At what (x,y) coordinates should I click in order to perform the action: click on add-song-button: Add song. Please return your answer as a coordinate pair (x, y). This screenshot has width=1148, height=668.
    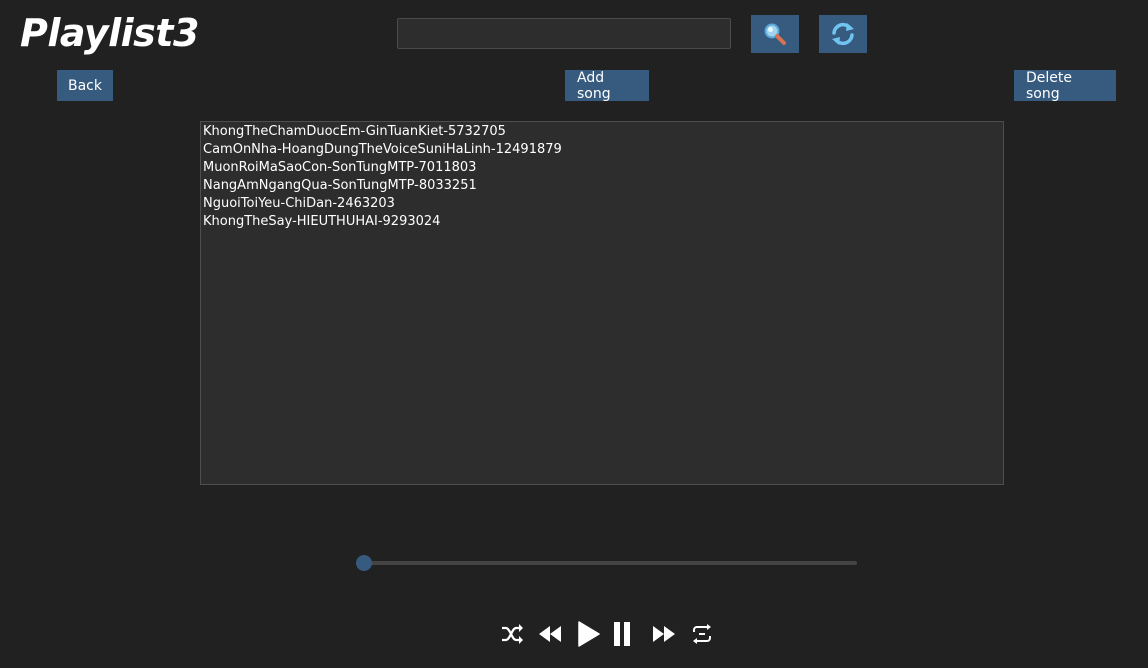
    Looking at the image, I should click on (607, 86).